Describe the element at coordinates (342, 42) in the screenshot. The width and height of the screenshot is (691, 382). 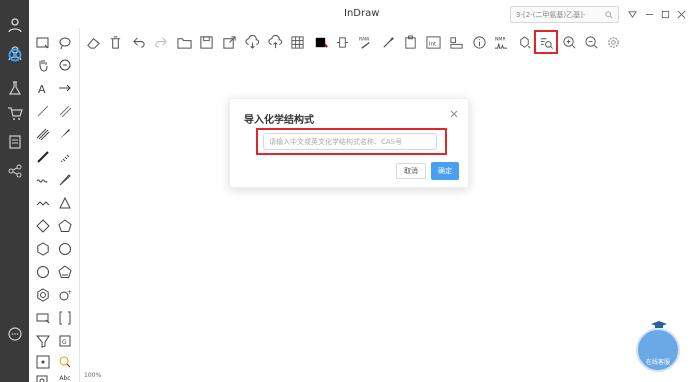
I see `atom-icon` at that location.